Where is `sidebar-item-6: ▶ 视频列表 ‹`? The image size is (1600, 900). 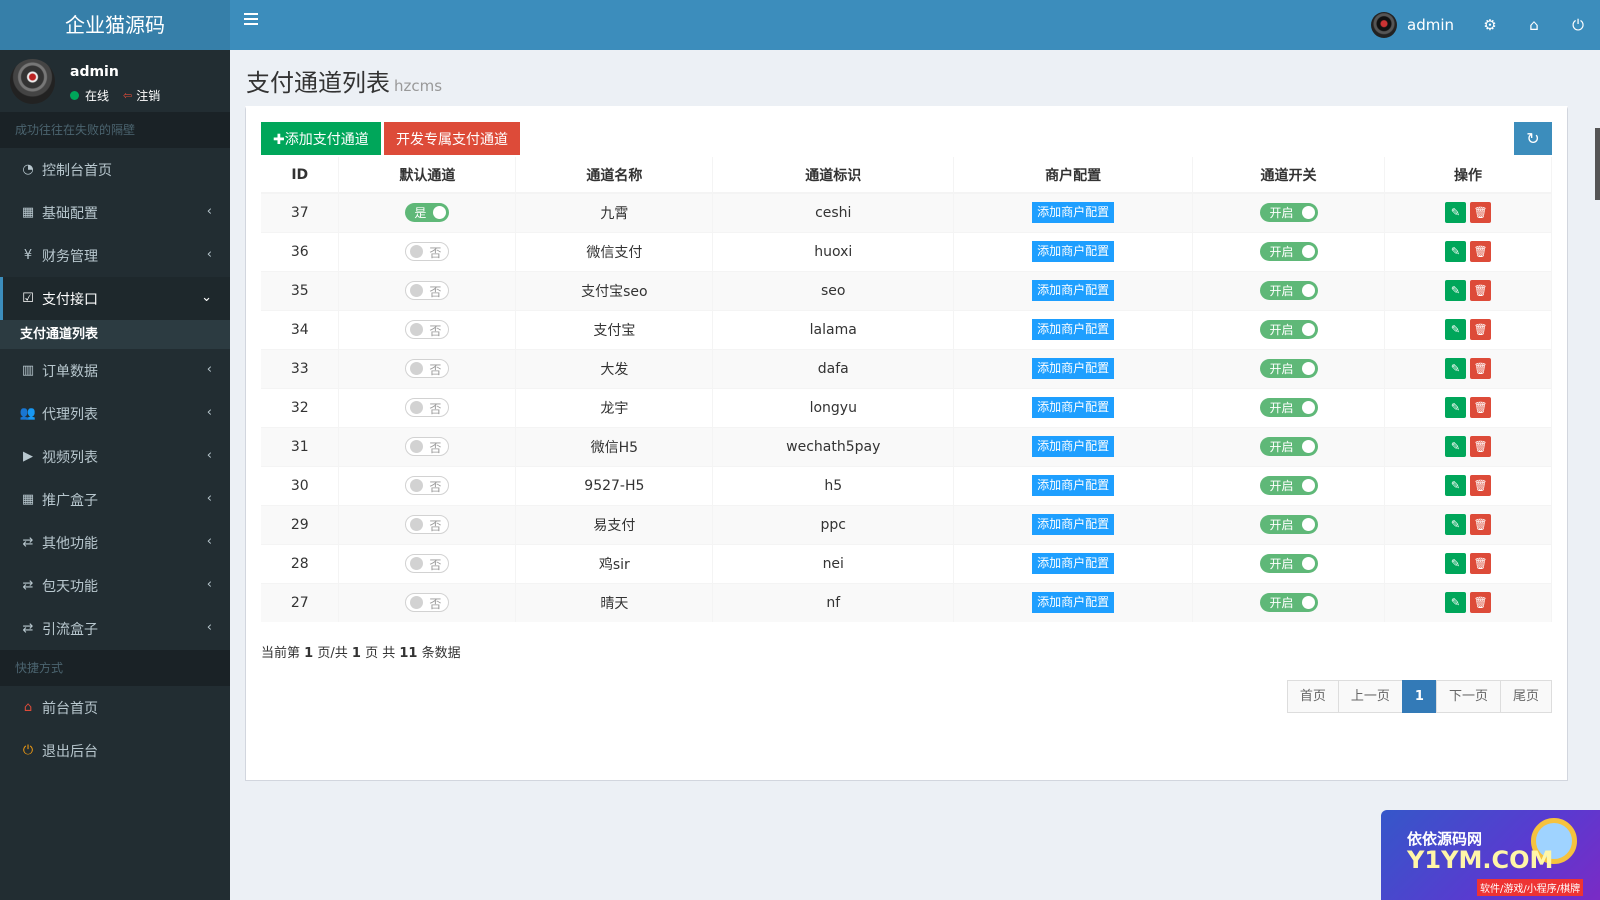 sidebar-item-6: ▶ 视频列表 ‹ is located at coordinates (115, 456).